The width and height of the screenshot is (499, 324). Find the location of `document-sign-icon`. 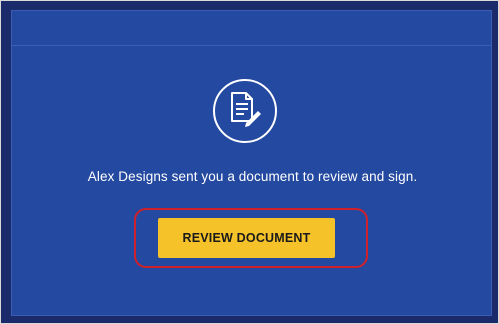

document-sign-icon is located at coordinates (245, 111).